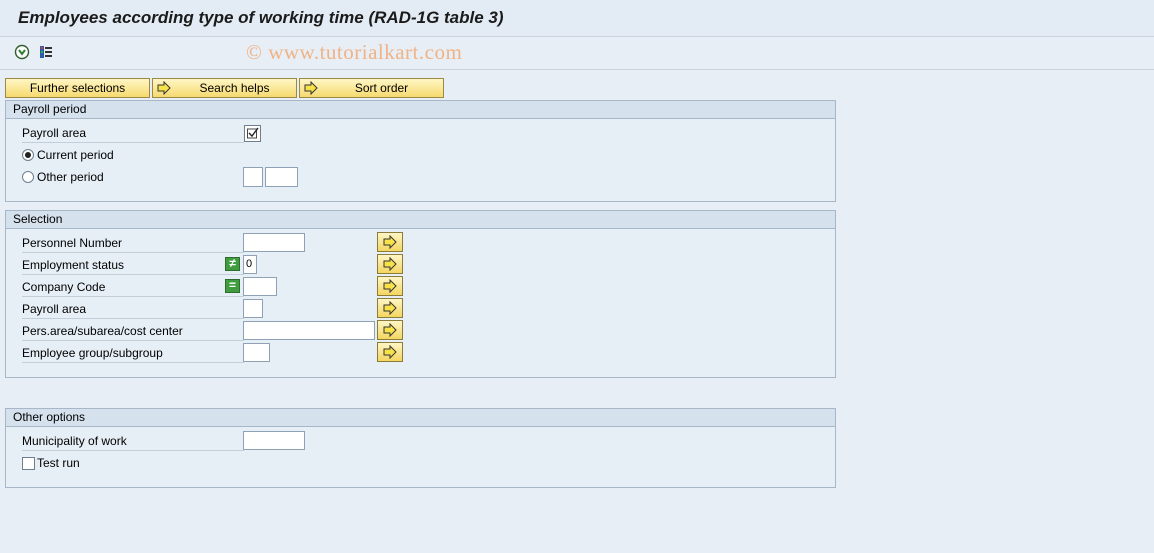 Image resolution: width=1154 pixels, height=553 pixels. Describe the element at coordinates (133, 441) in the screenshot. I see `municipality-label: Municipality of work` at that location.